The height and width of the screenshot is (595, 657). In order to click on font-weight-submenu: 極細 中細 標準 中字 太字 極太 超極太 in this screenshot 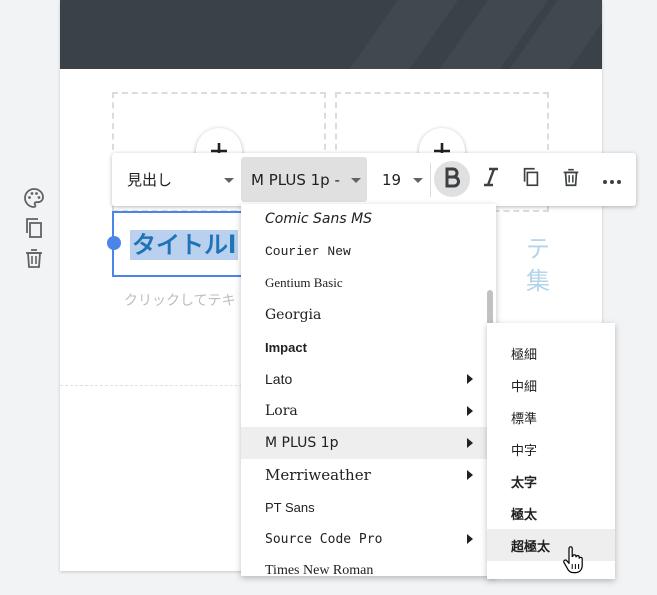, I will do `click(551, 451)`.